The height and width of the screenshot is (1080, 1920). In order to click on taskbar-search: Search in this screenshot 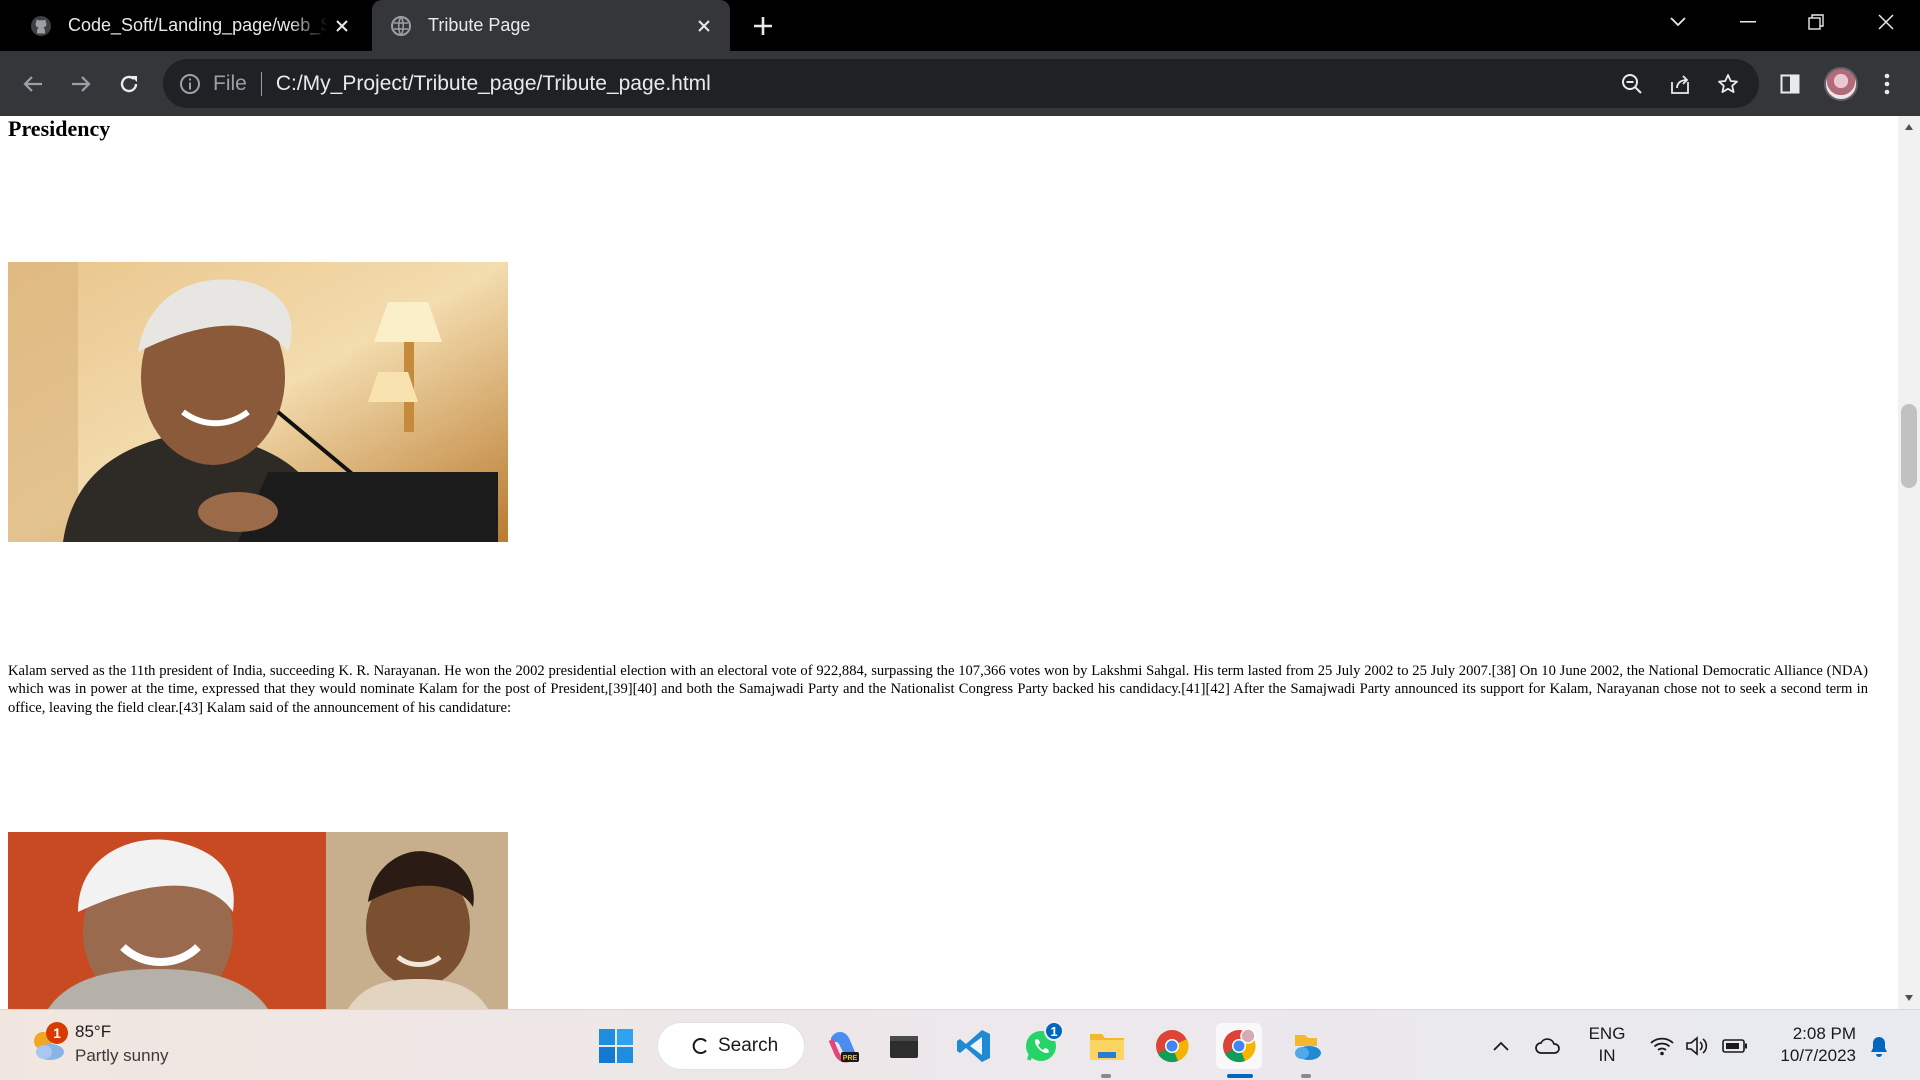, I will do `click(731, 1046)`.